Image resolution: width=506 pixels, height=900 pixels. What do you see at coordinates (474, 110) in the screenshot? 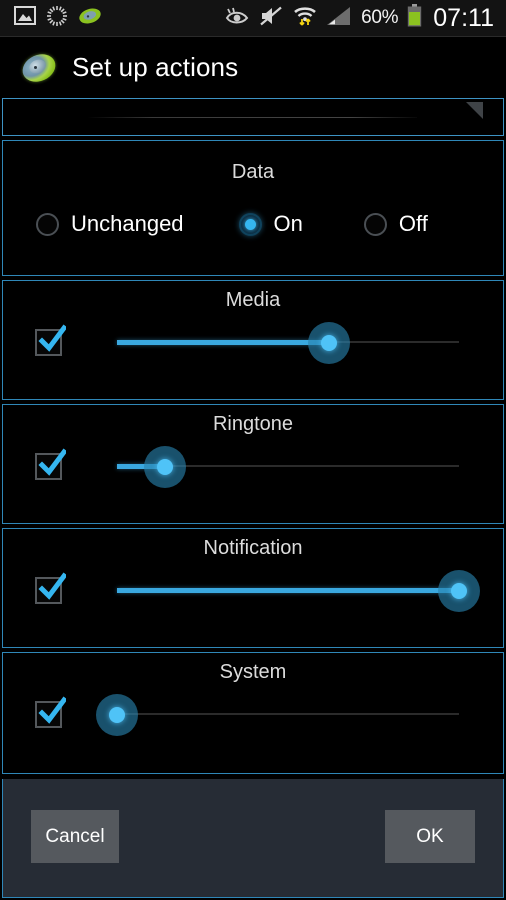
I see `resize-handle-icon` at bounding box center [474, 110].